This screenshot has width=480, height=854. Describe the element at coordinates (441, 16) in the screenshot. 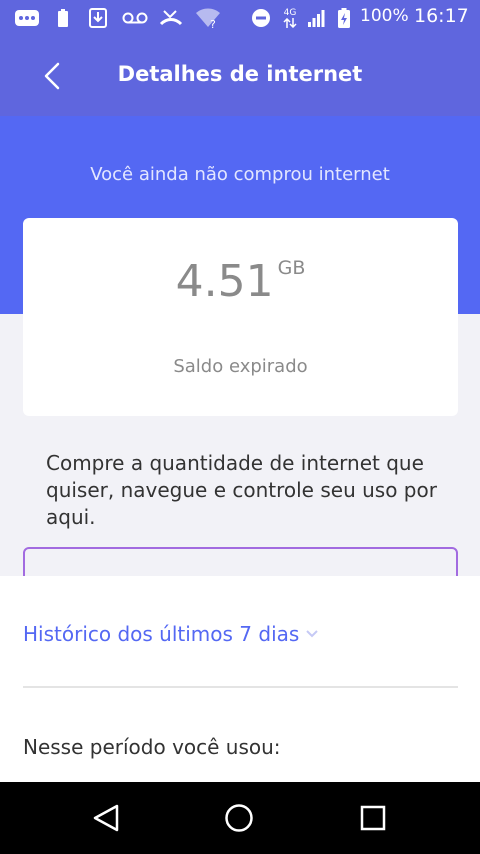

I see `clock: 16:17` at that location.